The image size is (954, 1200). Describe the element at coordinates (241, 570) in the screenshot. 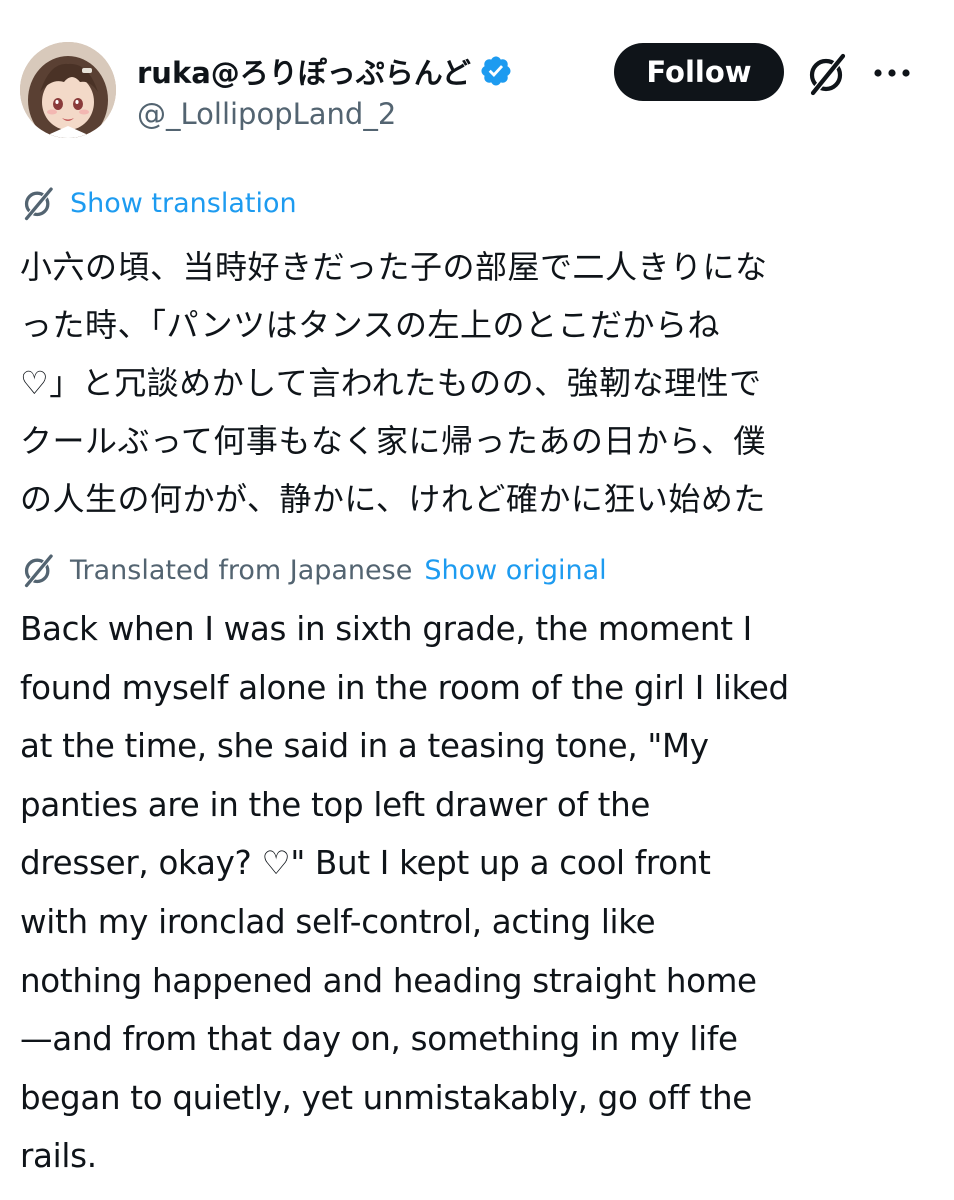

I see `translated-from-label: Translated from Japanese` at that location.